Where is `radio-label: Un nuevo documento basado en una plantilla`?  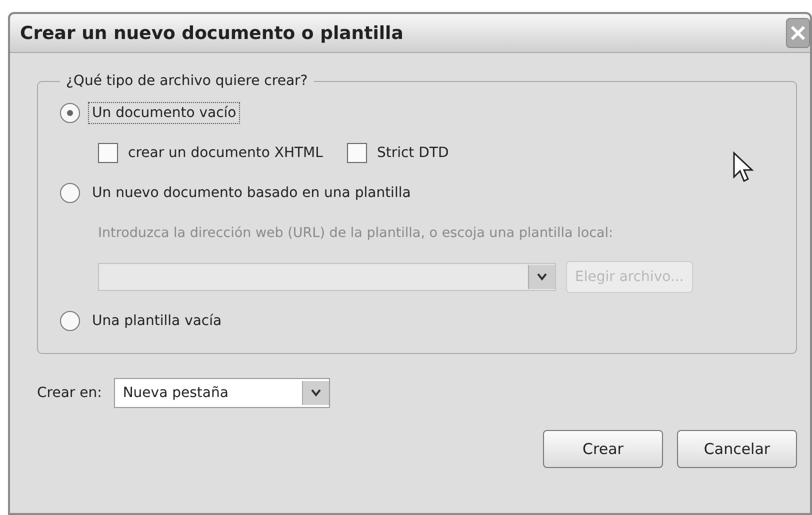 radio-label: Un nuevo documento basado en una plantilla is located at coordinates (251, 193).